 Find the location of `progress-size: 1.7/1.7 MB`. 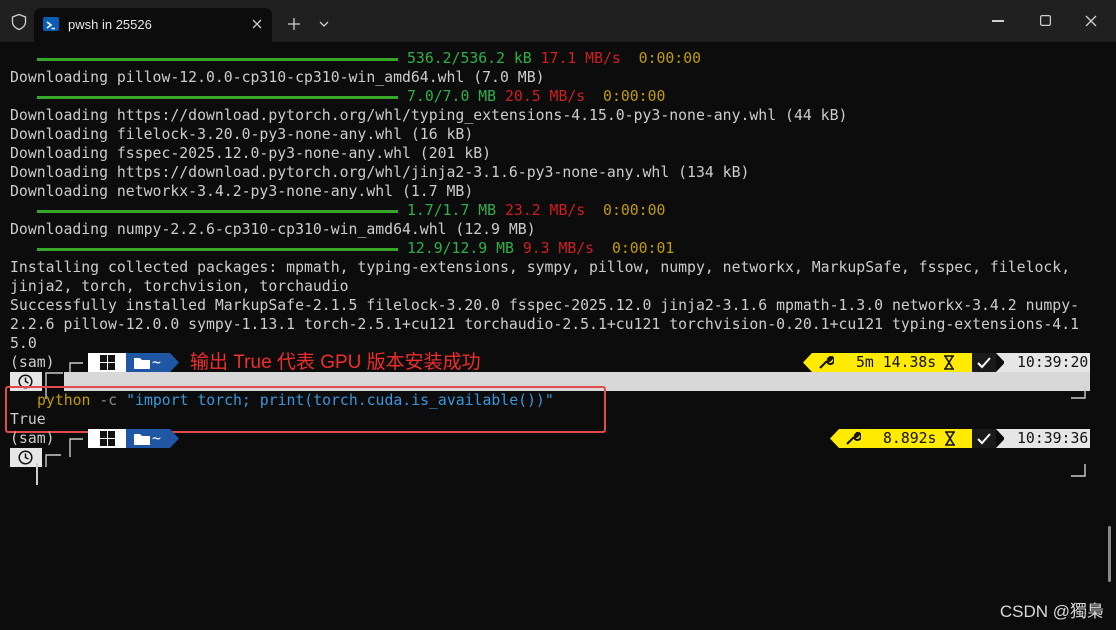

progress-size: 1.7/1.7 MB is located at coordinates (452, 210).